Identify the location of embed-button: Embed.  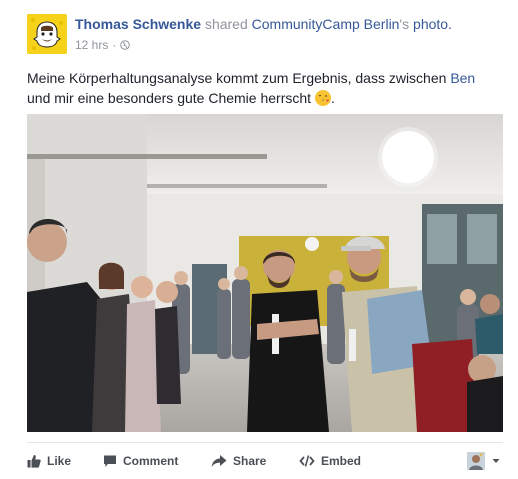
(330, 461).